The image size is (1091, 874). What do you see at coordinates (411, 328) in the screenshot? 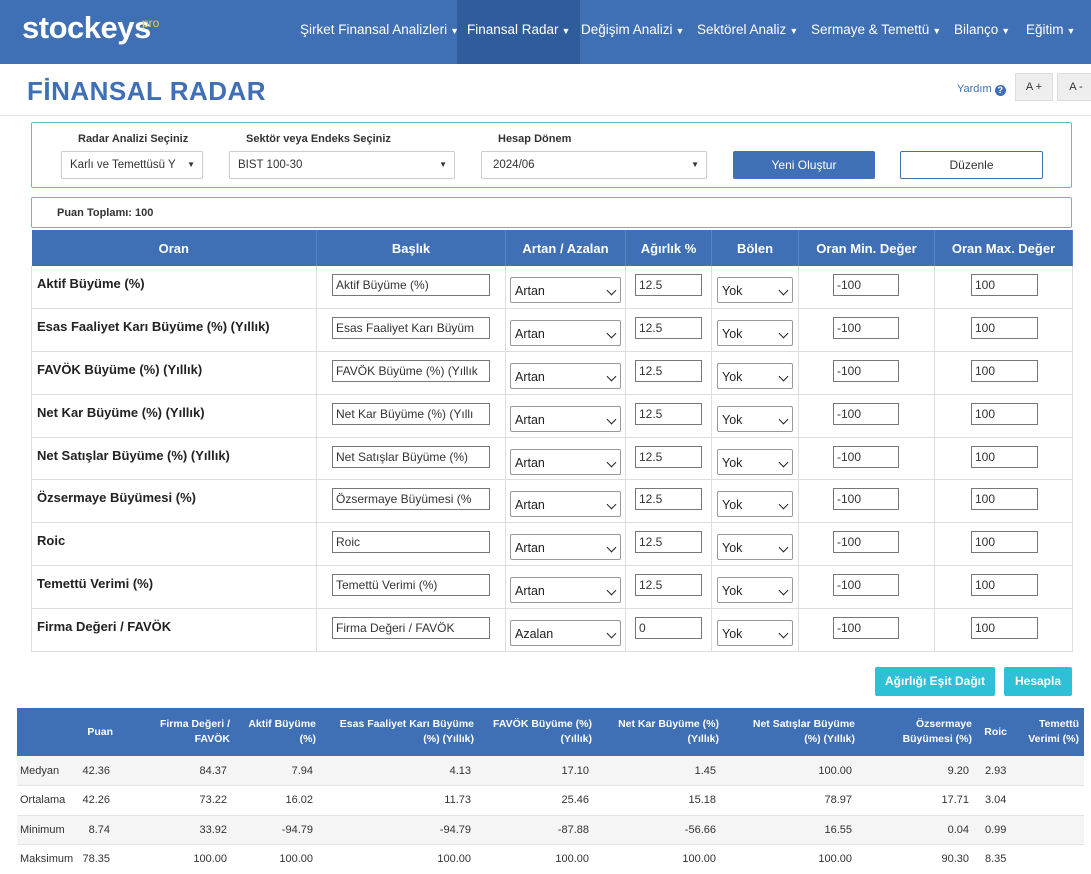
I see `title-input: Esas Faaliyet Karı Büyüm` at bounding box center [411, 328].